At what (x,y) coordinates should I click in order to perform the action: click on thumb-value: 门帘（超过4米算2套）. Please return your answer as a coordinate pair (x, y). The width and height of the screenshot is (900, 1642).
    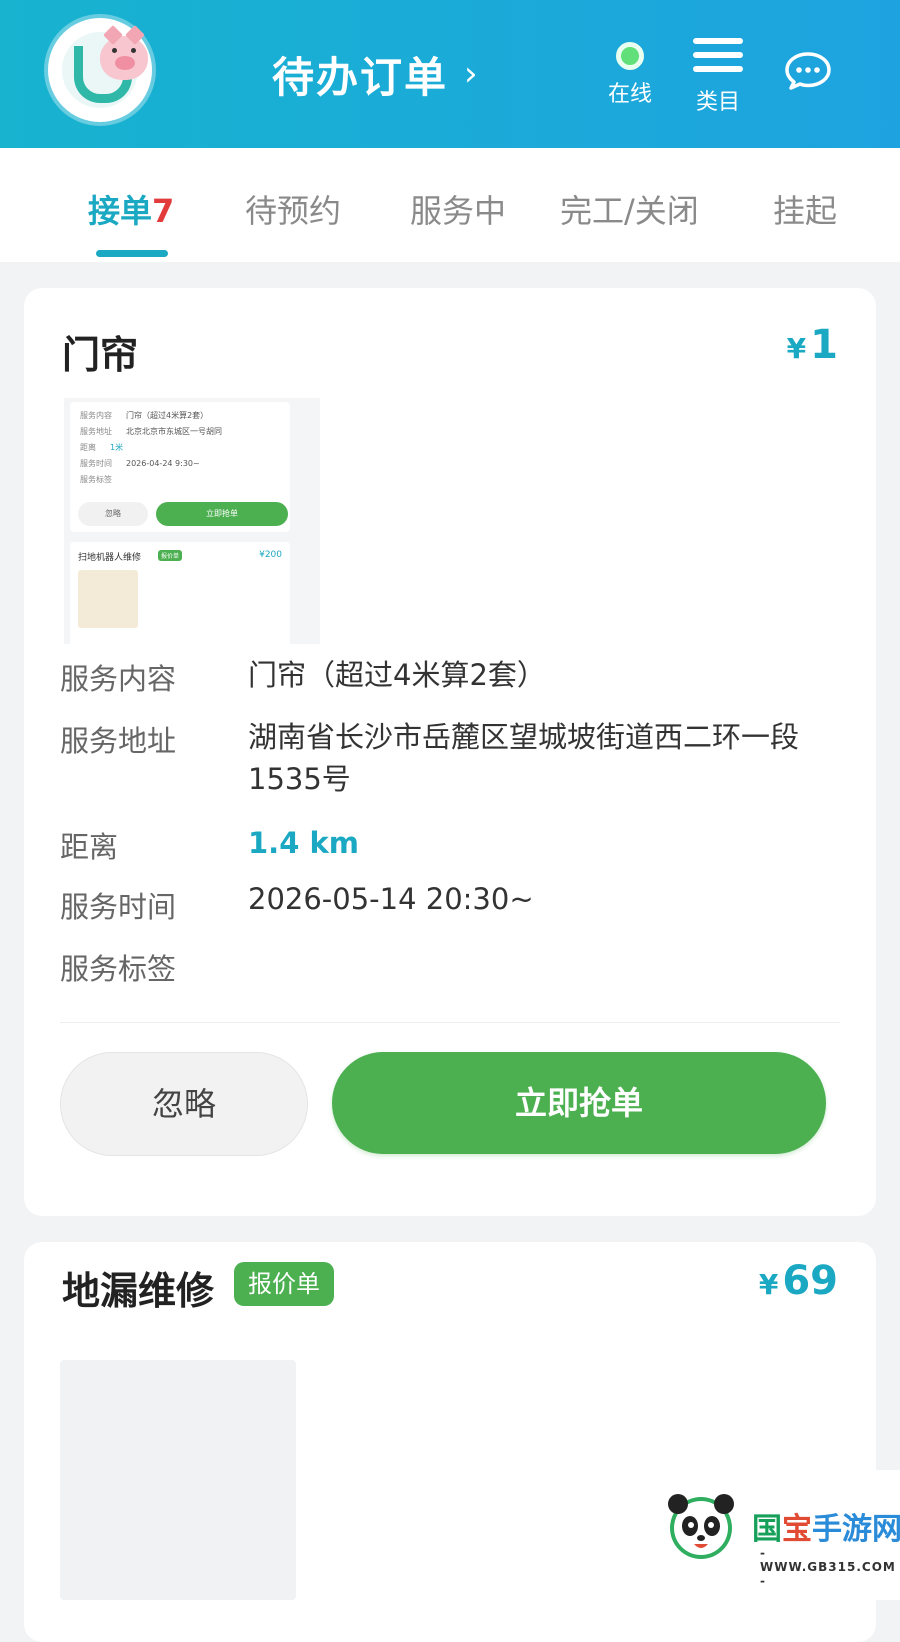
    Looking at the image, I should click on (167, 415).